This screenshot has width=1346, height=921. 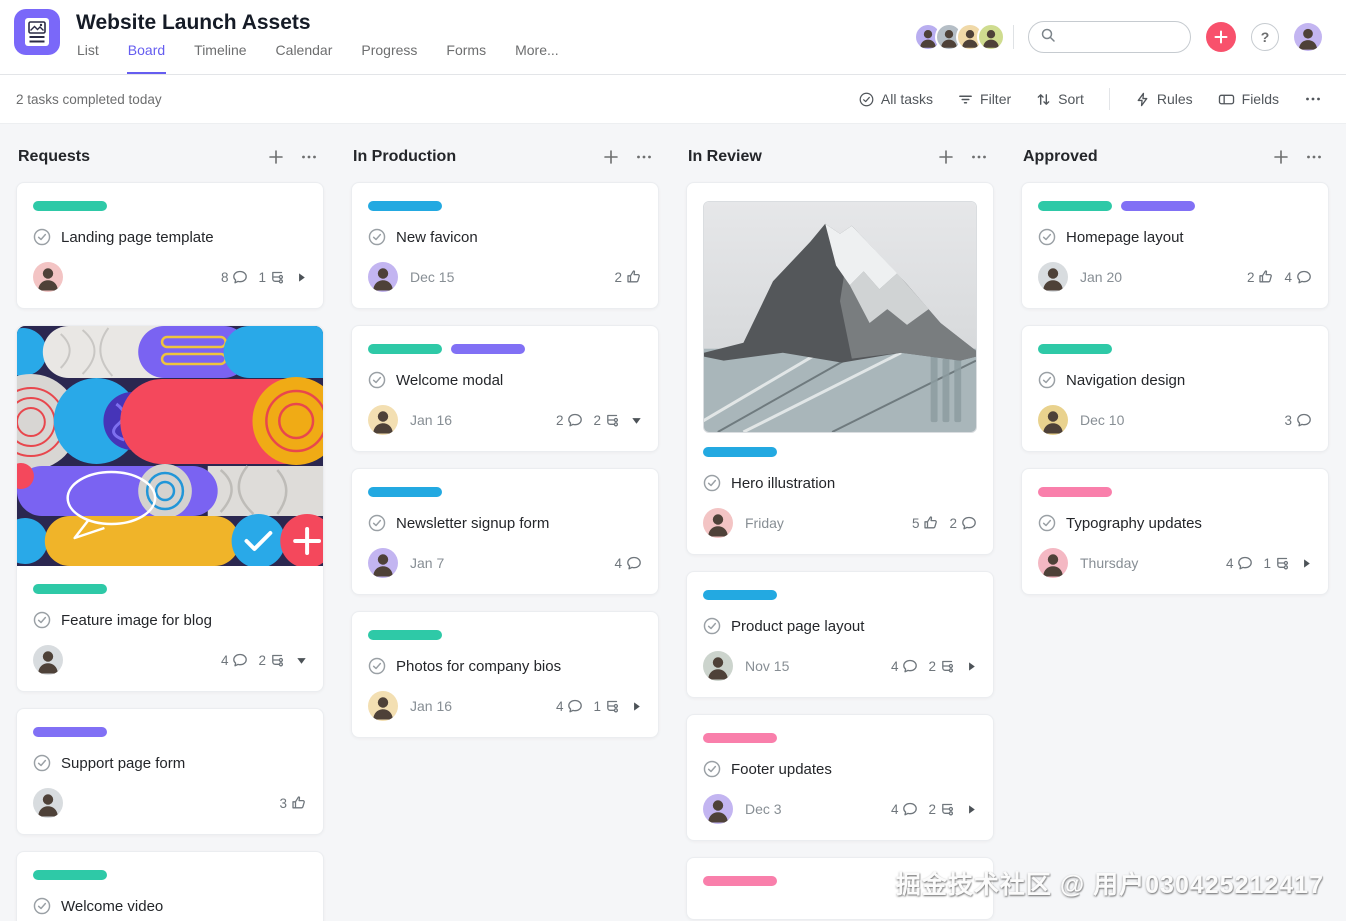 I want to click on due-date: Jan 16, so click(x=431, y=420).